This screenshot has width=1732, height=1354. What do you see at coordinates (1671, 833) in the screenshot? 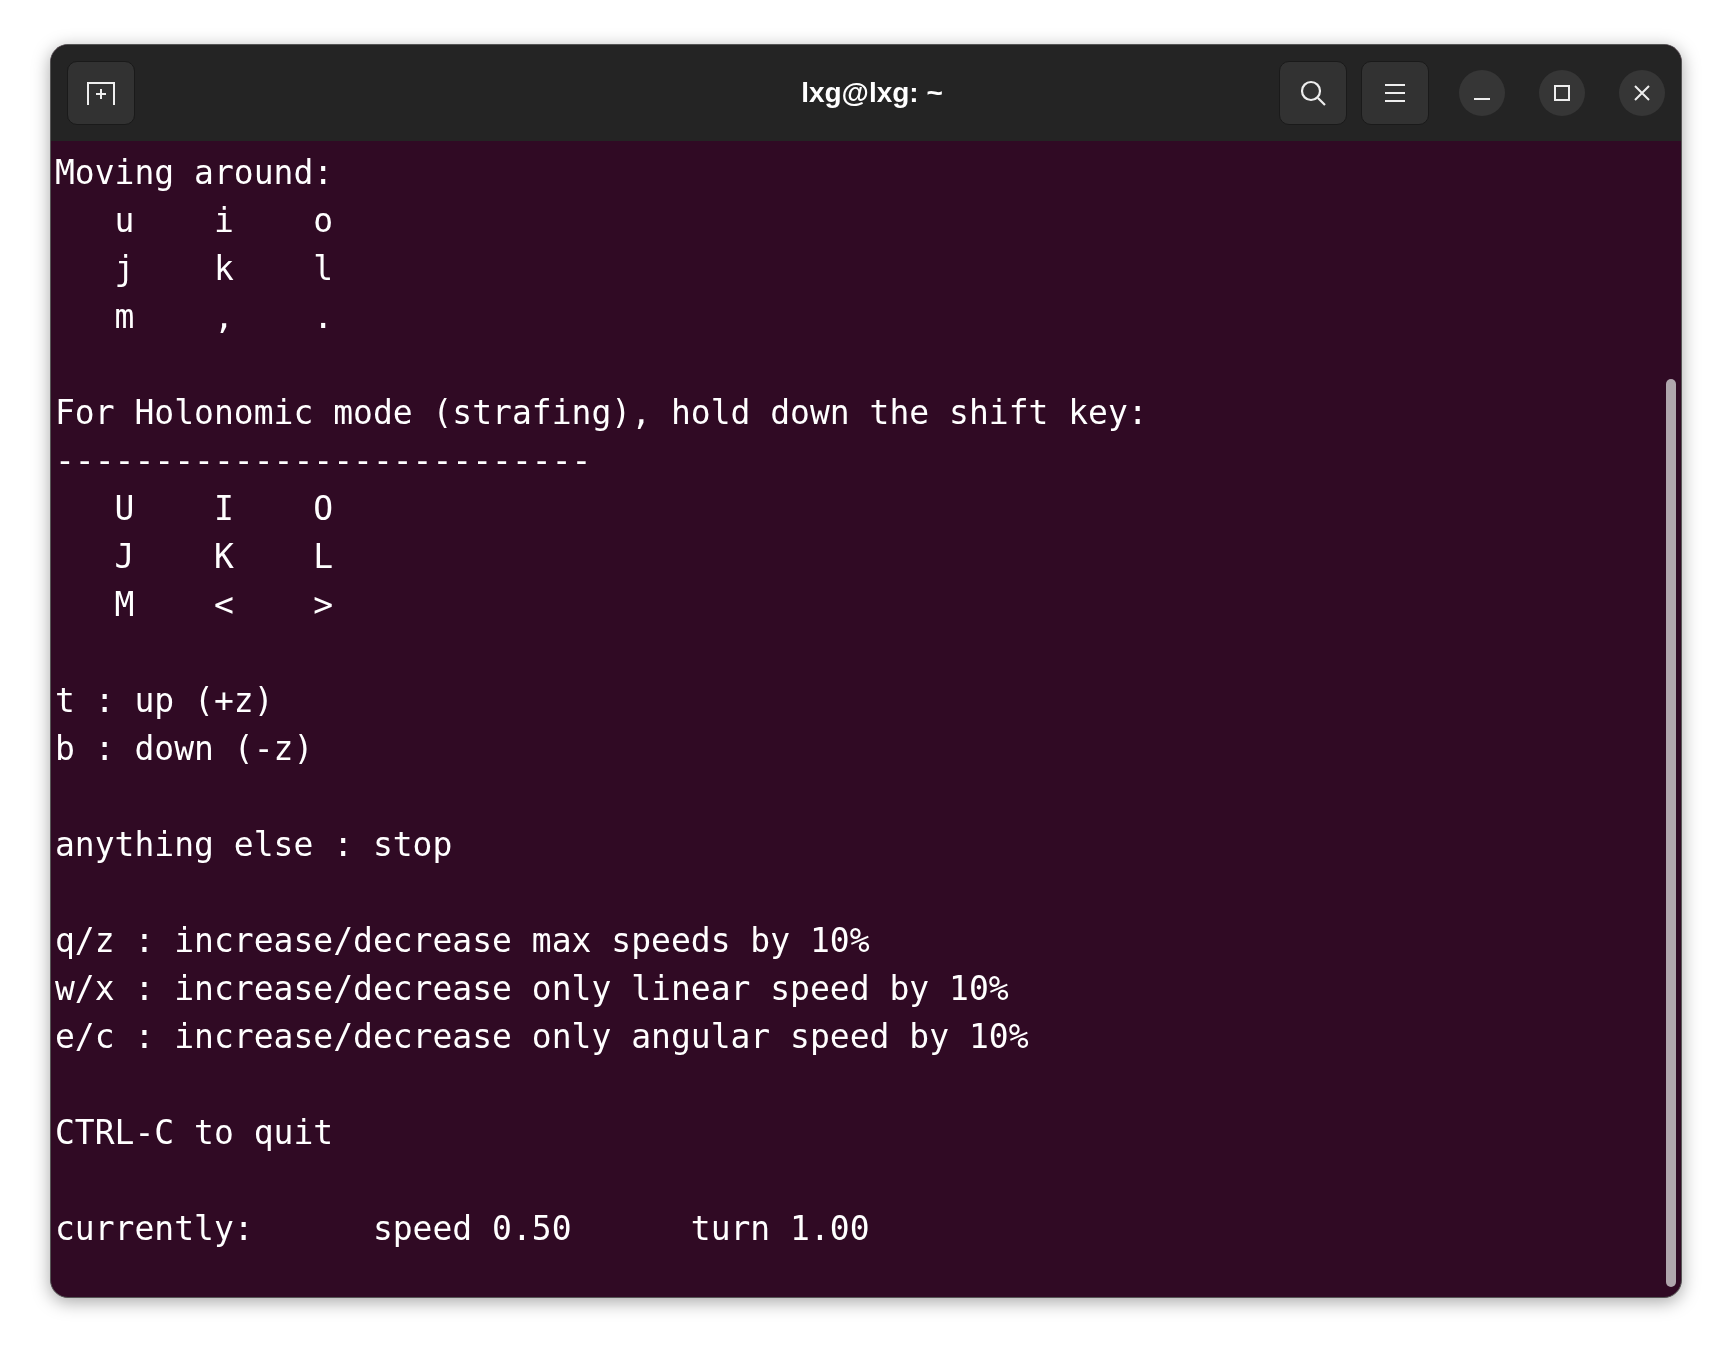
I see `scrollbar-thumb` at bounding box center [1671, 833].